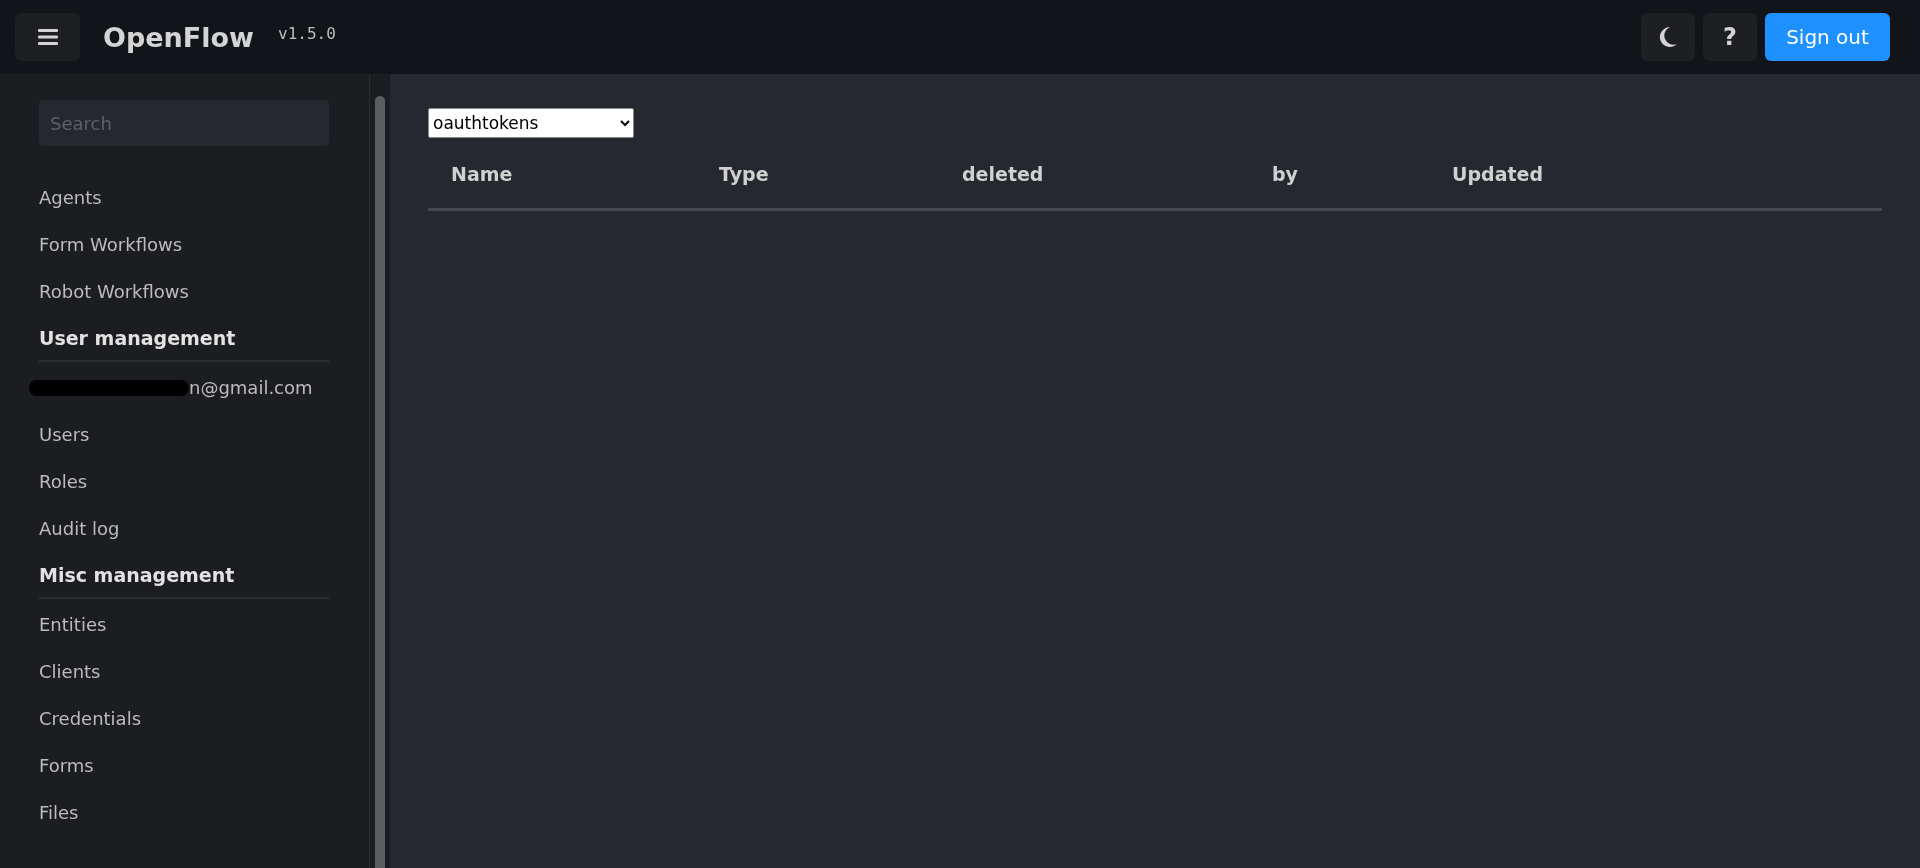 Image resolution: width=1920 pixels, height=868 pixels. I want to click on help-button: ?, so click(1730, 37).